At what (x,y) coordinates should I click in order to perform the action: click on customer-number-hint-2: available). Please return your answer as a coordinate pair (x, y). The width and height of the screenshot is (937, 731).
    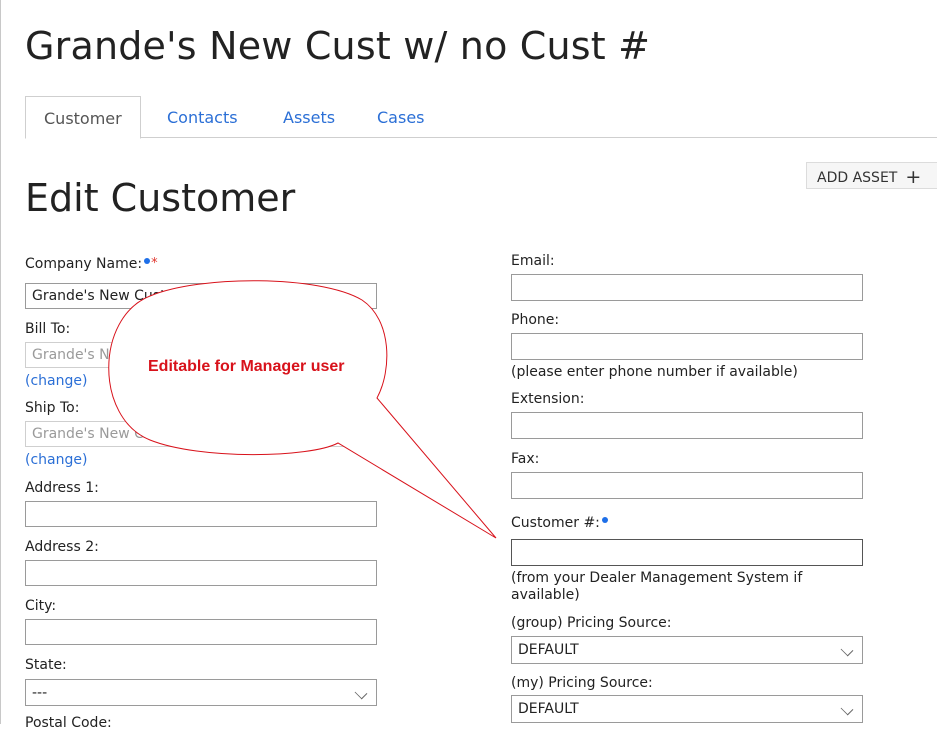
    Looking at the image, I should click on (545, 595).